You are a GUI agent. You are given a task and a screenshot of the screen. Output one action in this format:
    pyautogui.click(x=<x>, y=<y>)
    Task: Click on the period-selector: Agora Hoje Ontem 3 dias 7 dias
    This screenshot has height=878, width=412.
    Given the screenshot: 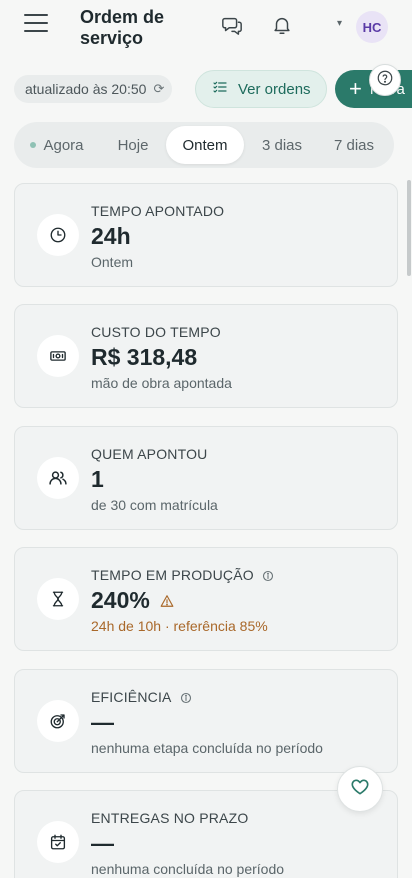 What is the action you would take?
    pyautogui.click(x=204, y=145)
    